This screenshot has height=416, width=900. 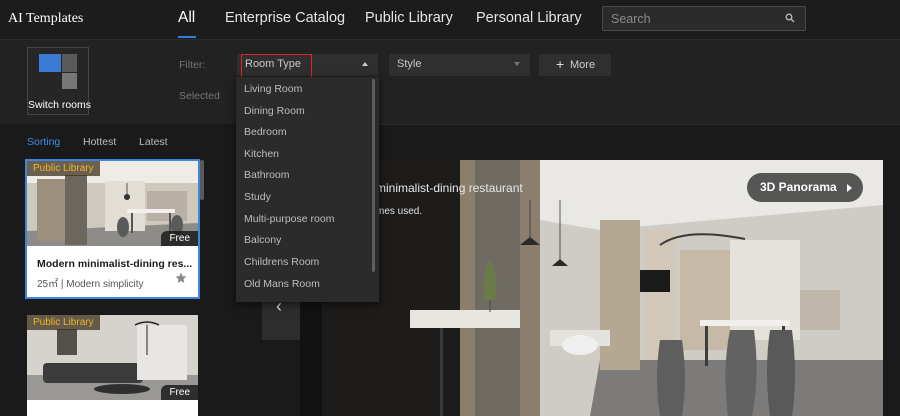 I want to click on more-filters-button: + More, so click(x=575, y=65).